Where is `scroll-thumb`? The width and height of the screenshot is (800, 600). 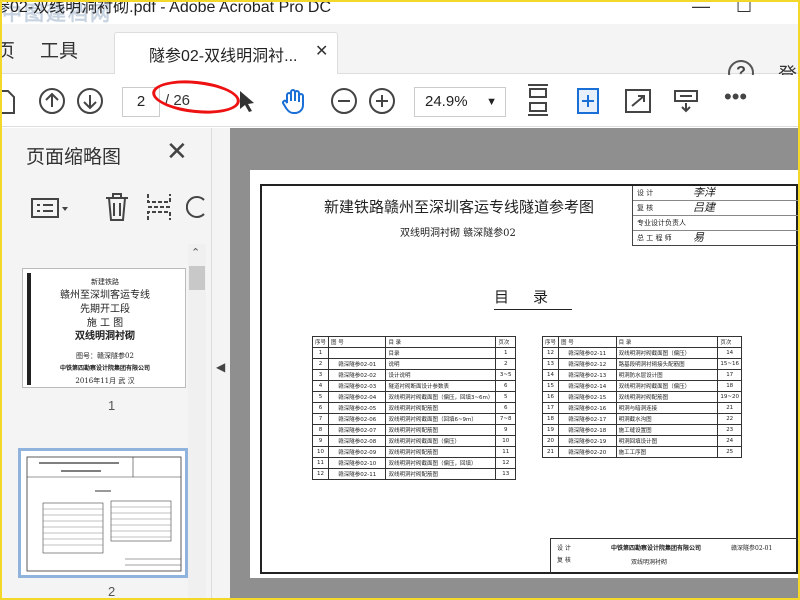
scroll-thumb is located at coordinates (197, 278).